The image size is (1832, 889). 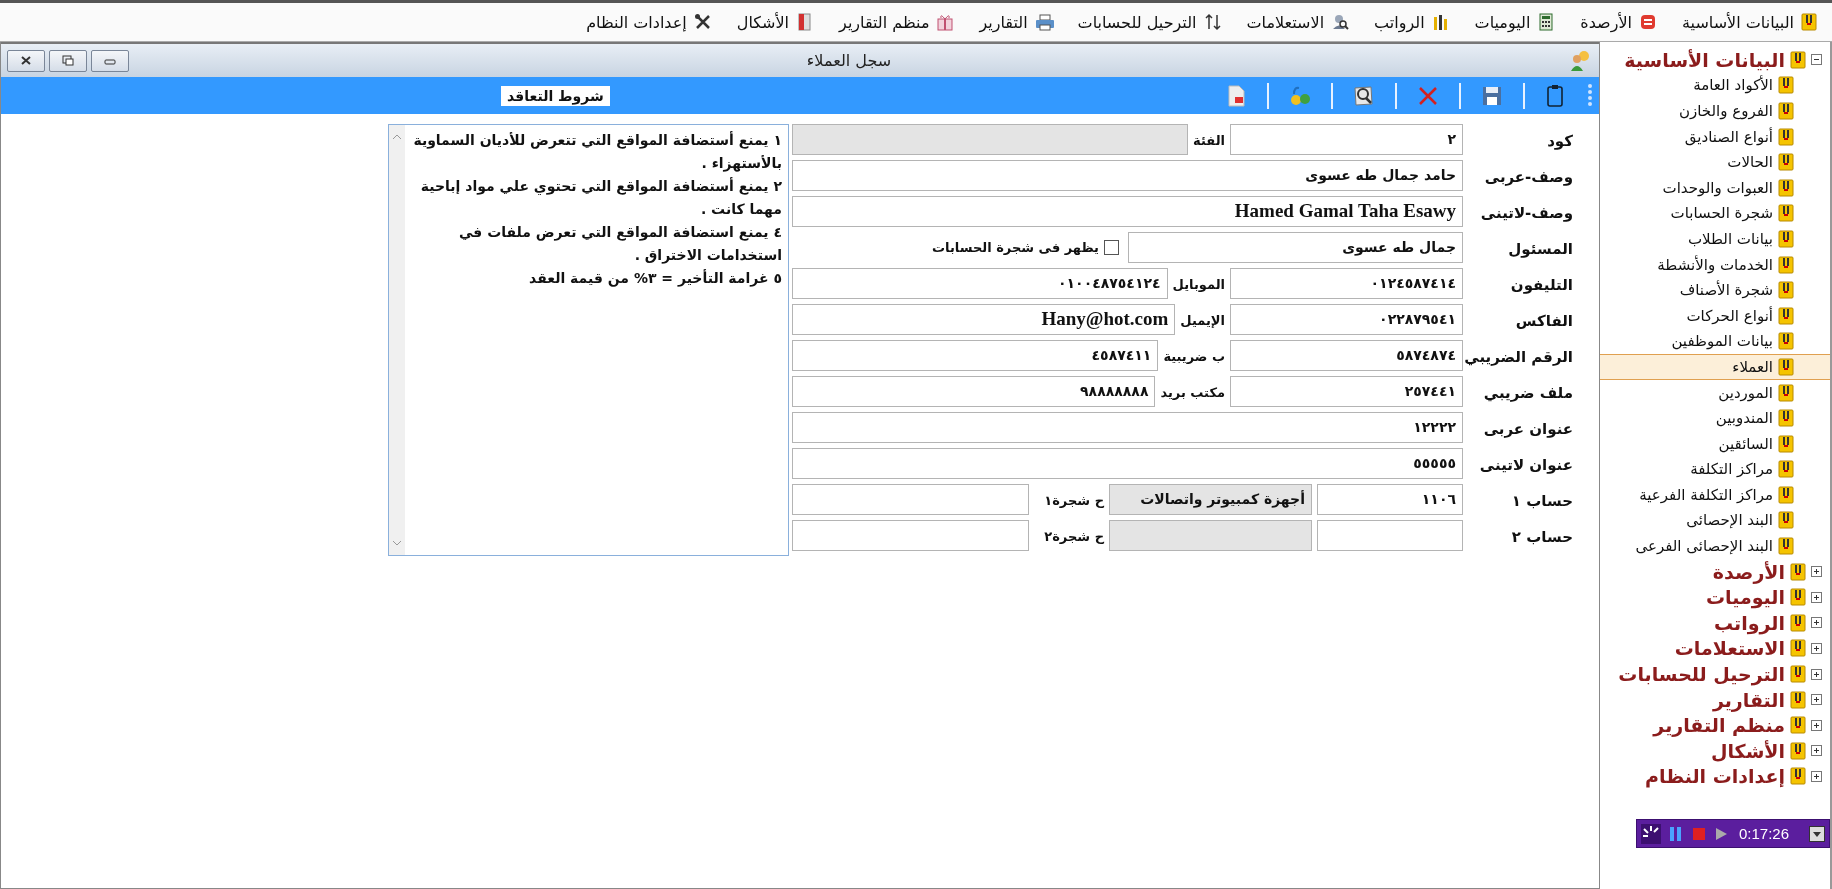 What do you see at coordinates (1719, 725) in the screenshot?
I see `tree-item: منظم التقارير` at bounding box center [1719, 725].